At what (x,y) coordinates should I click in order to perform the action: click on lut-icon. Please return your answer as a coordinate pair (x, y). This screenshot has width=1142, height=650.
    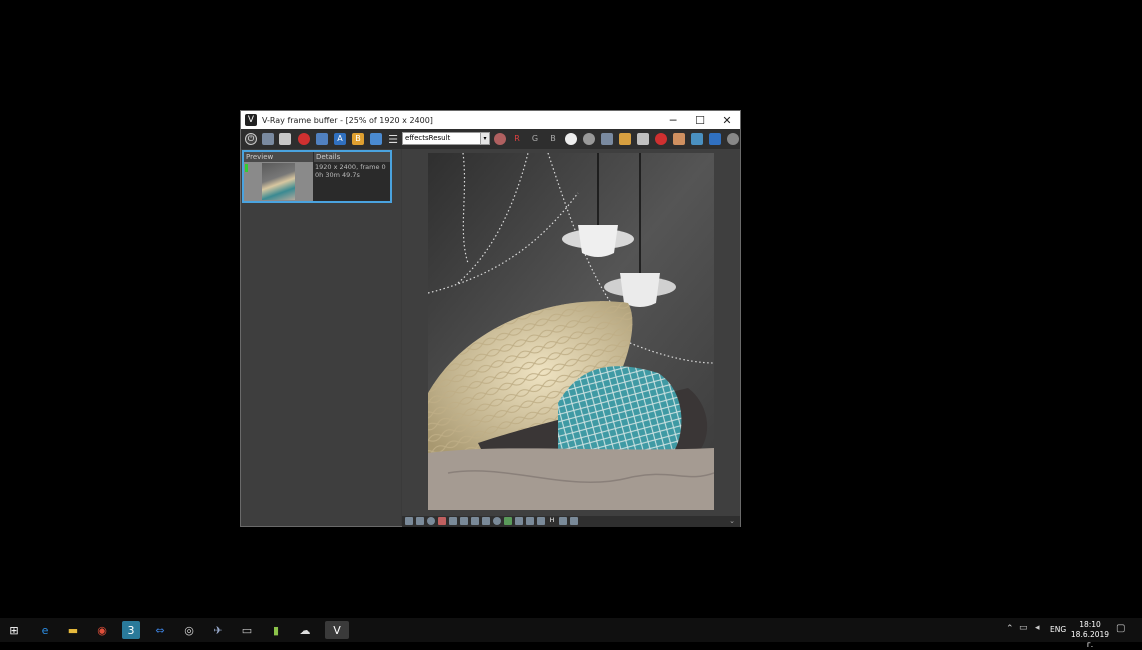
    Looking at the image, I should click on (497, 521).